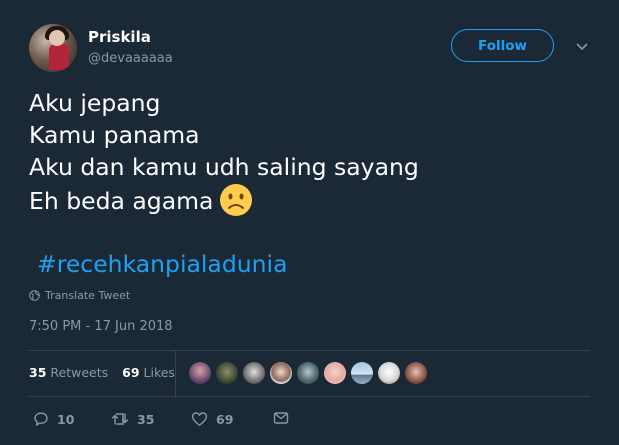 The image size is (619, 445). I want to click on tweet-stats: 35 Retweets 69 Likes, so click(102, 372).